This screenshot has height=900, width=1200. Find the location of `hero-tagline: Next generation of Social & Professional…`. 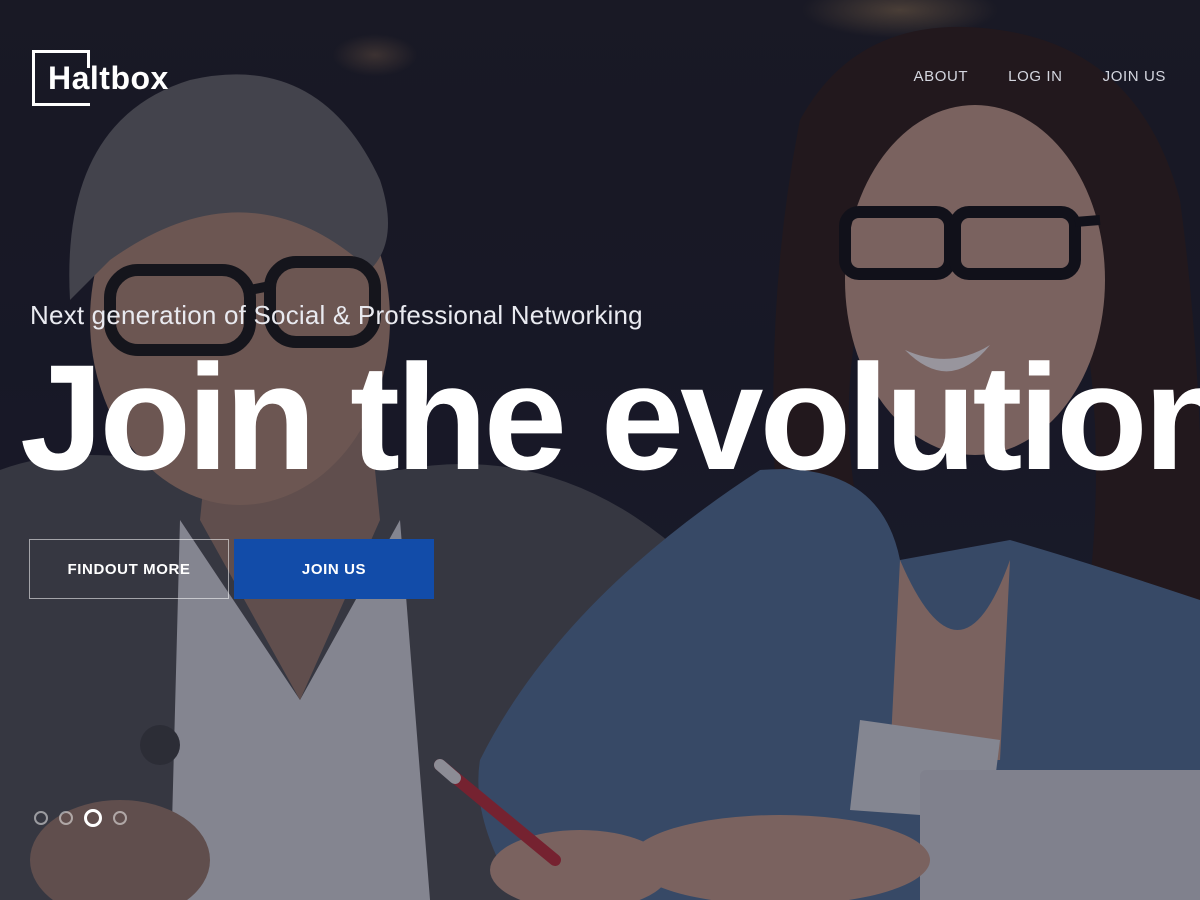

hero-tagline: Next generation of Social & Professional… is located at coordinates (336, 315).